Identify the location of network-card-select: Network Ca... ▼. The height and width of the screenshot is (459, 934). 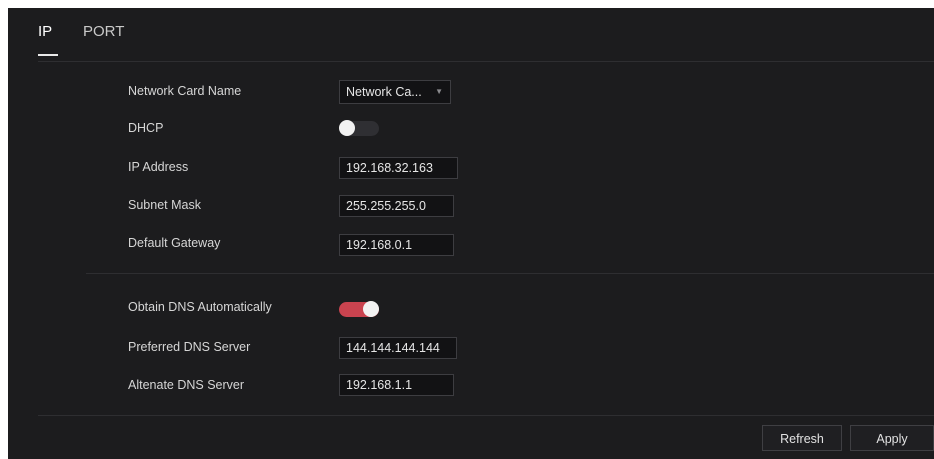
(395, 92).